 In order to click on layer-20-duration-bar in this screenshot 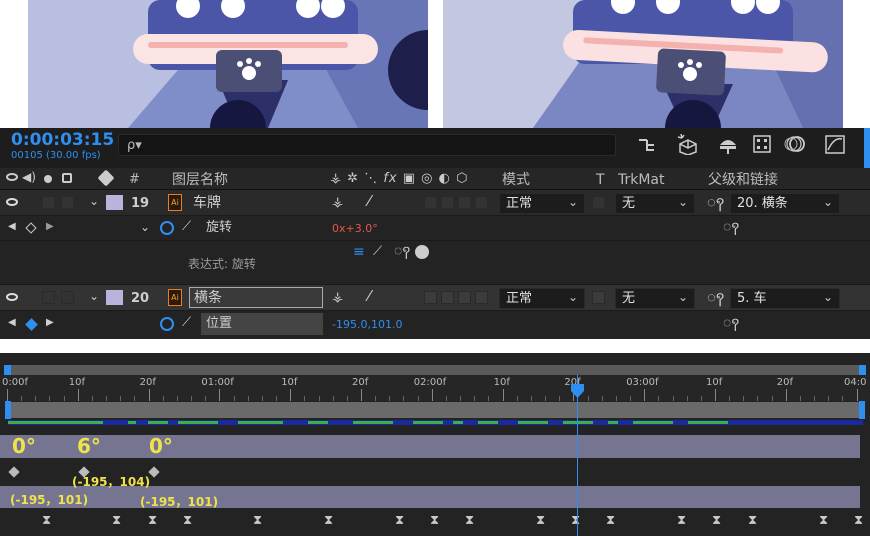, I will do `click(430, 497)`.